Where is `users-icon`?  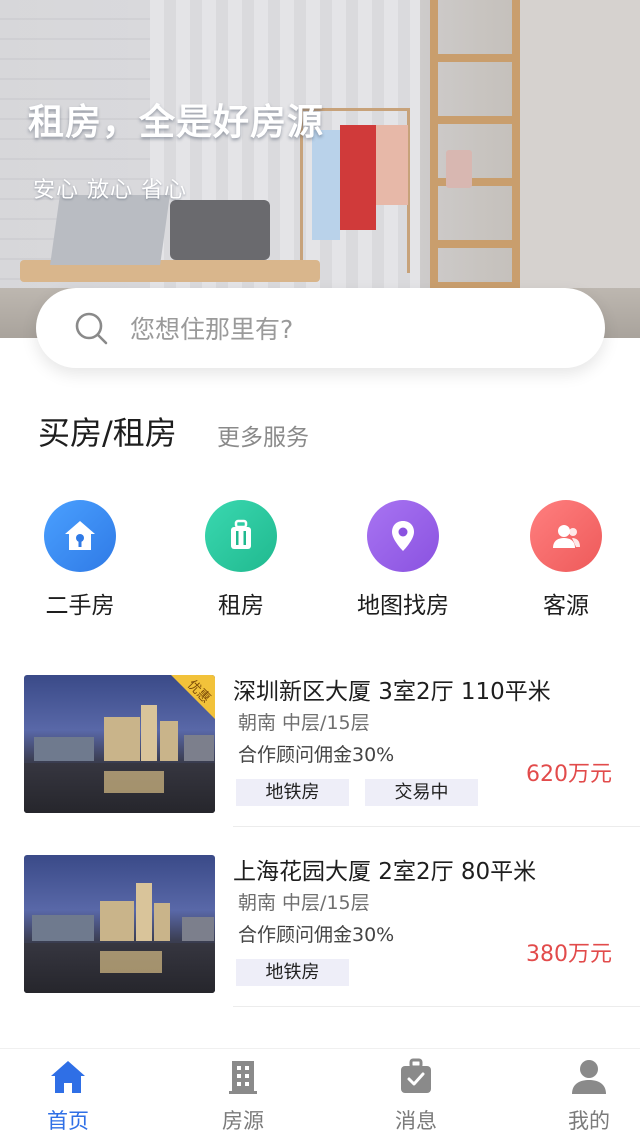 users-icon is located at coordinates (566, 536).